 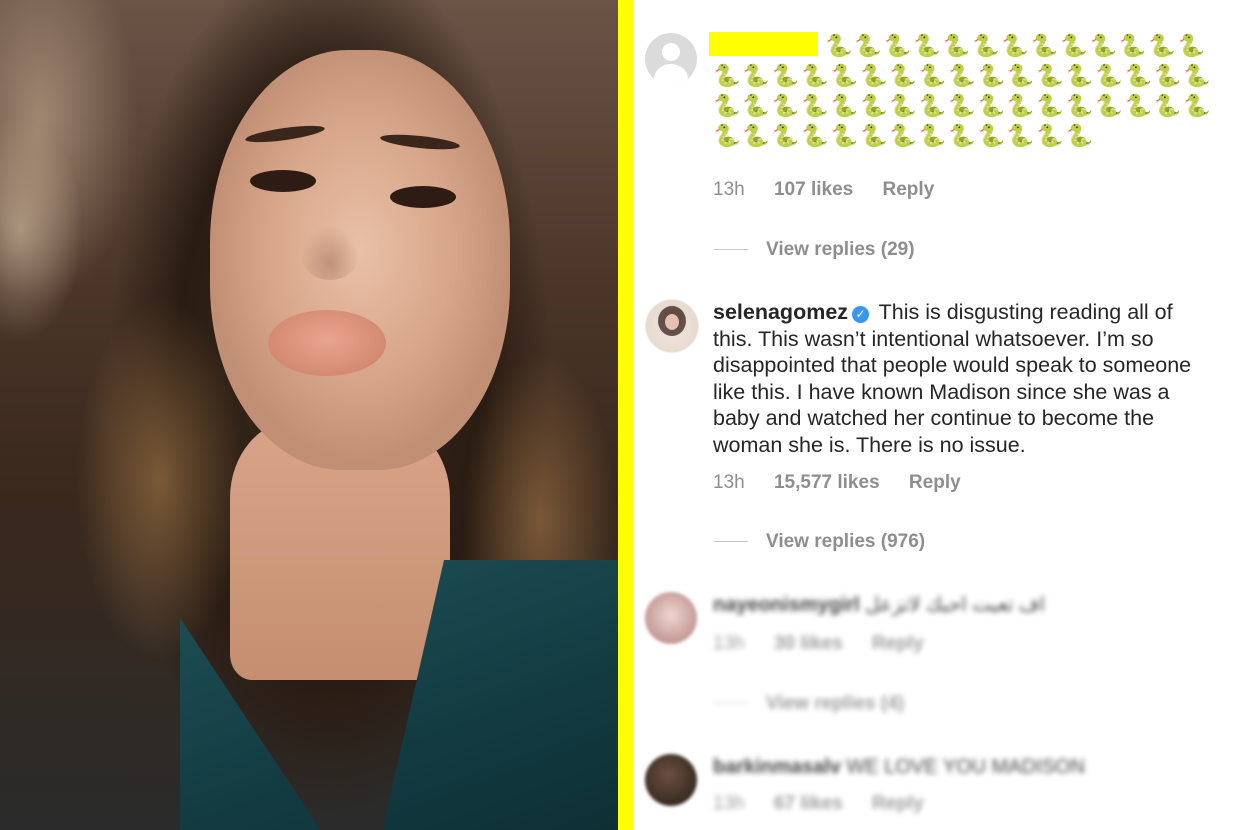 What do you see at coordinates (423, 197) in the screenshot?
I see `photo-right-eye` at bounding box center [423, 197].